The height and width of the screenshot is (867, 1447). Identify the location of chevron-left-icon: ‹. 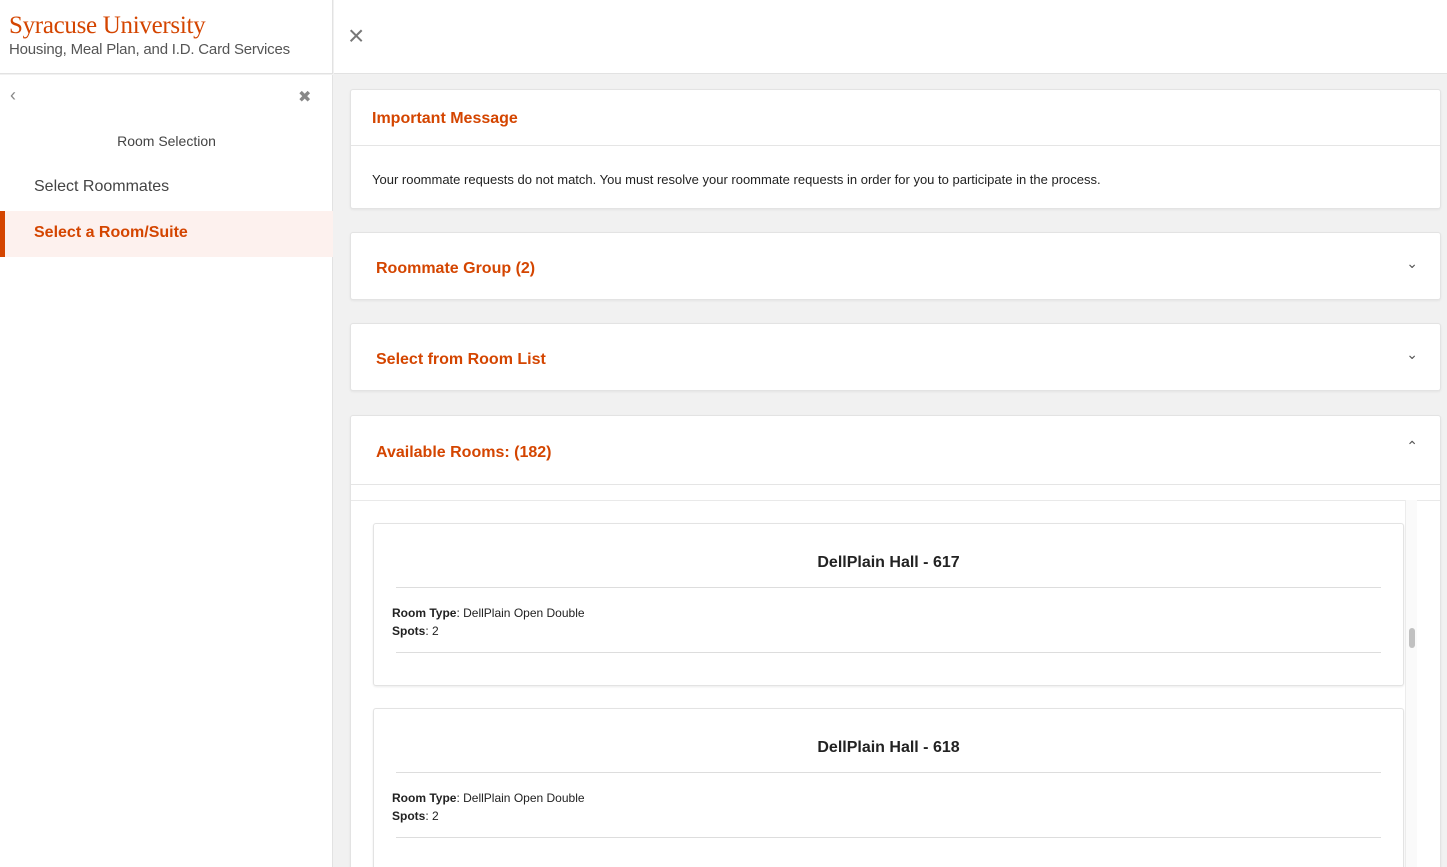
(13, 95).